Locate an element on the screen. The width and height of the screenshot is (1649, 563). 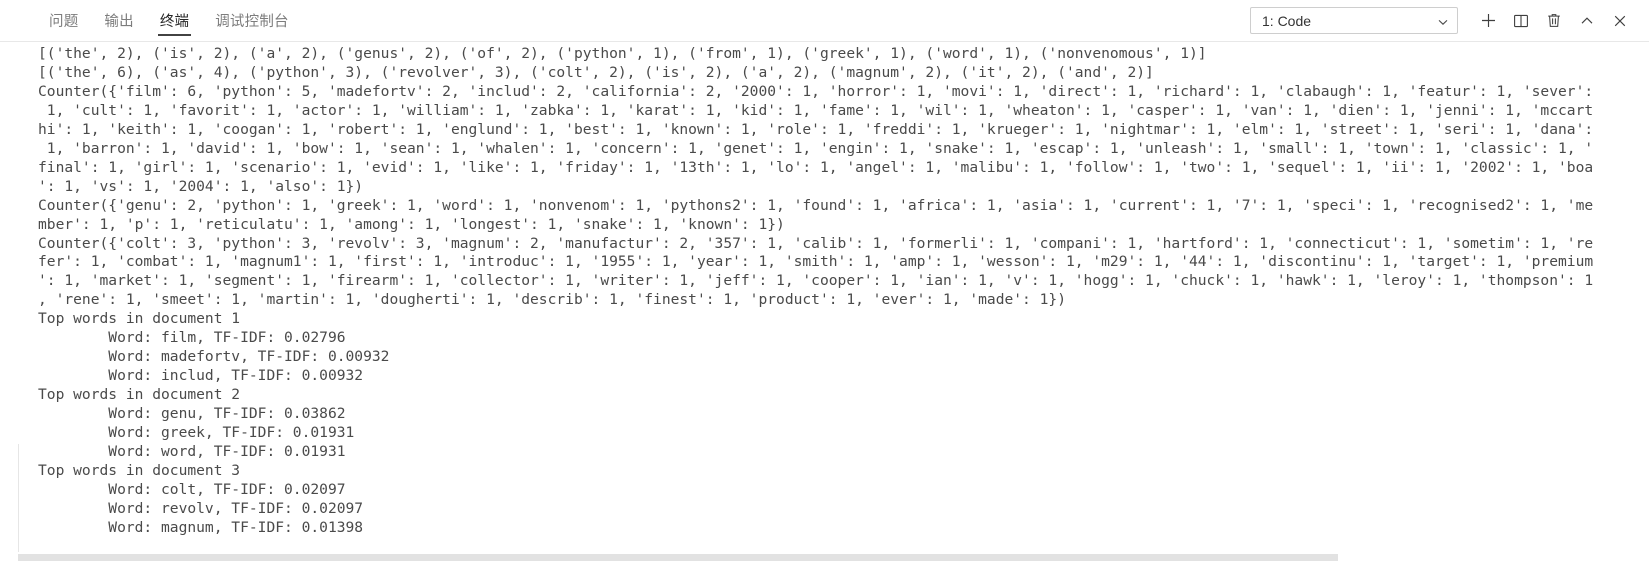
close-panel-button is located at coordinates (1620, 21).